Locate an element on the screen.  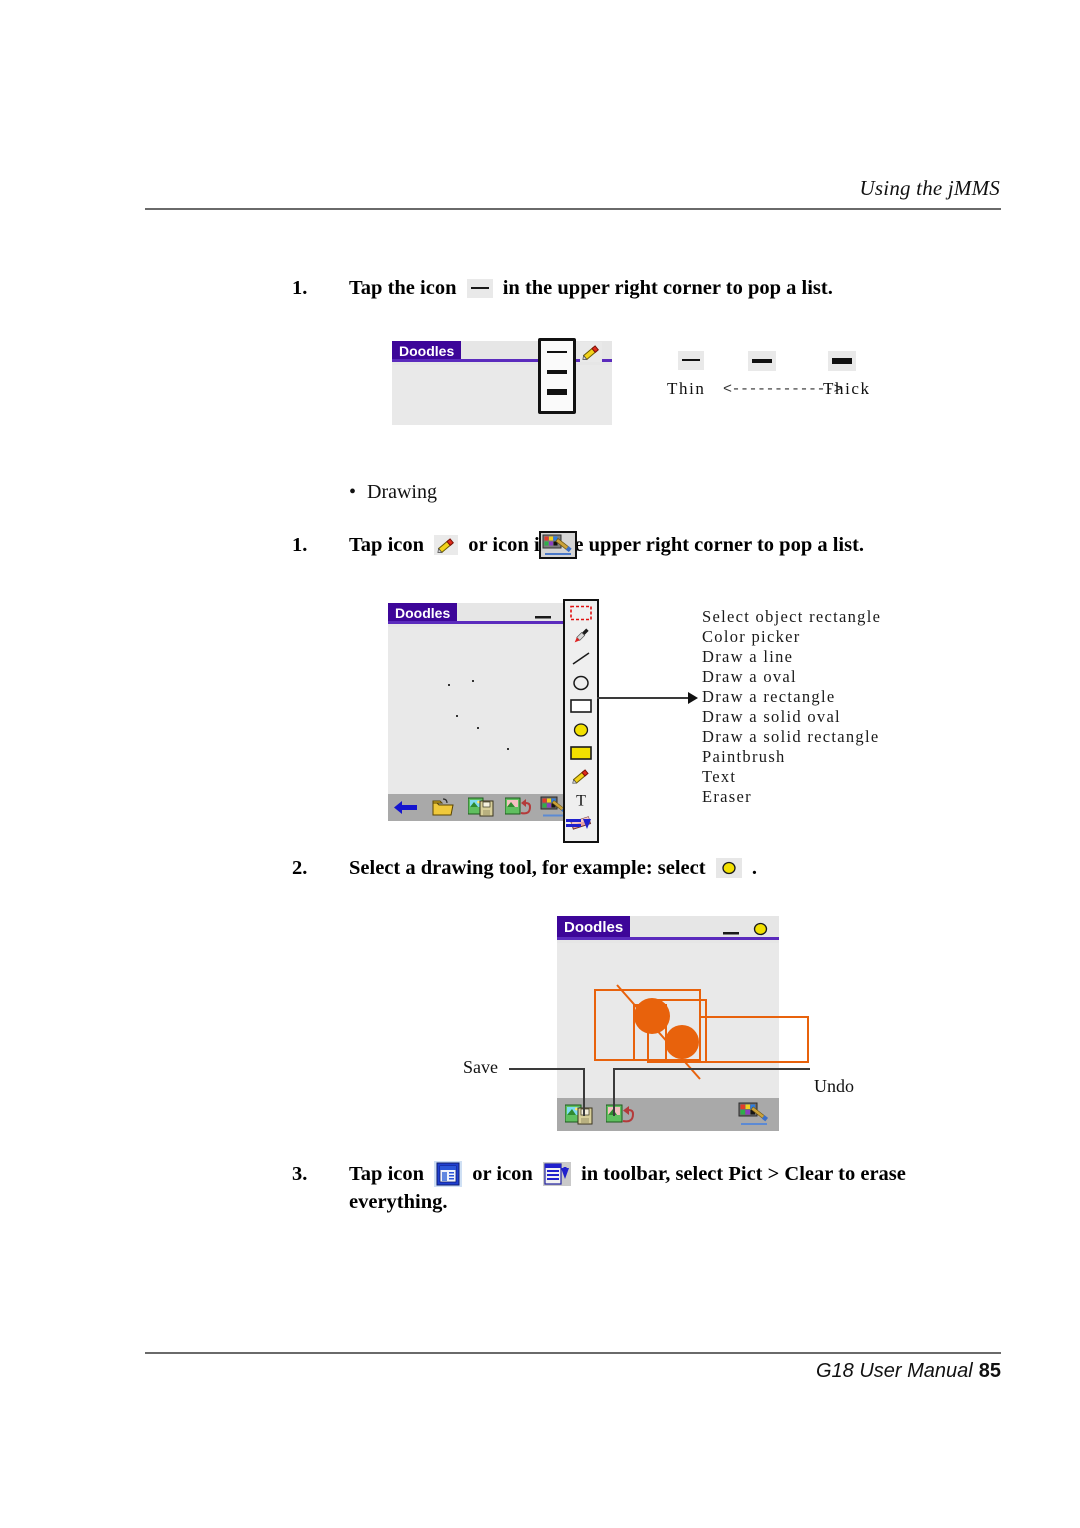
menu-panel-icon is located at coordinates (448, 1174).